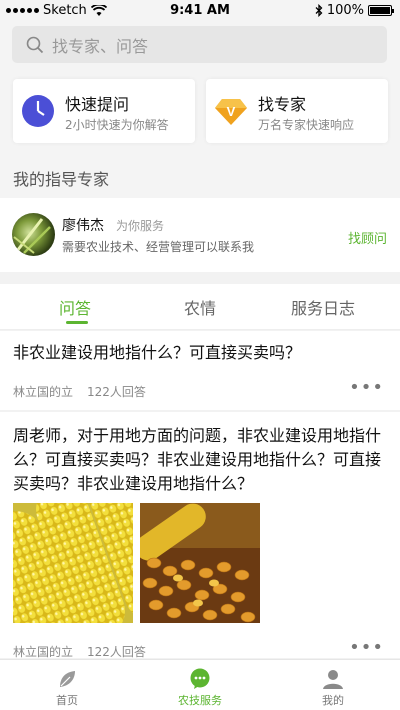 The height and width of the screenshot is (710, 400). What do you see at coordinates (319, 10) in the screenshot?
I see `bluetooth-icon` at bounding box center [319, 10].